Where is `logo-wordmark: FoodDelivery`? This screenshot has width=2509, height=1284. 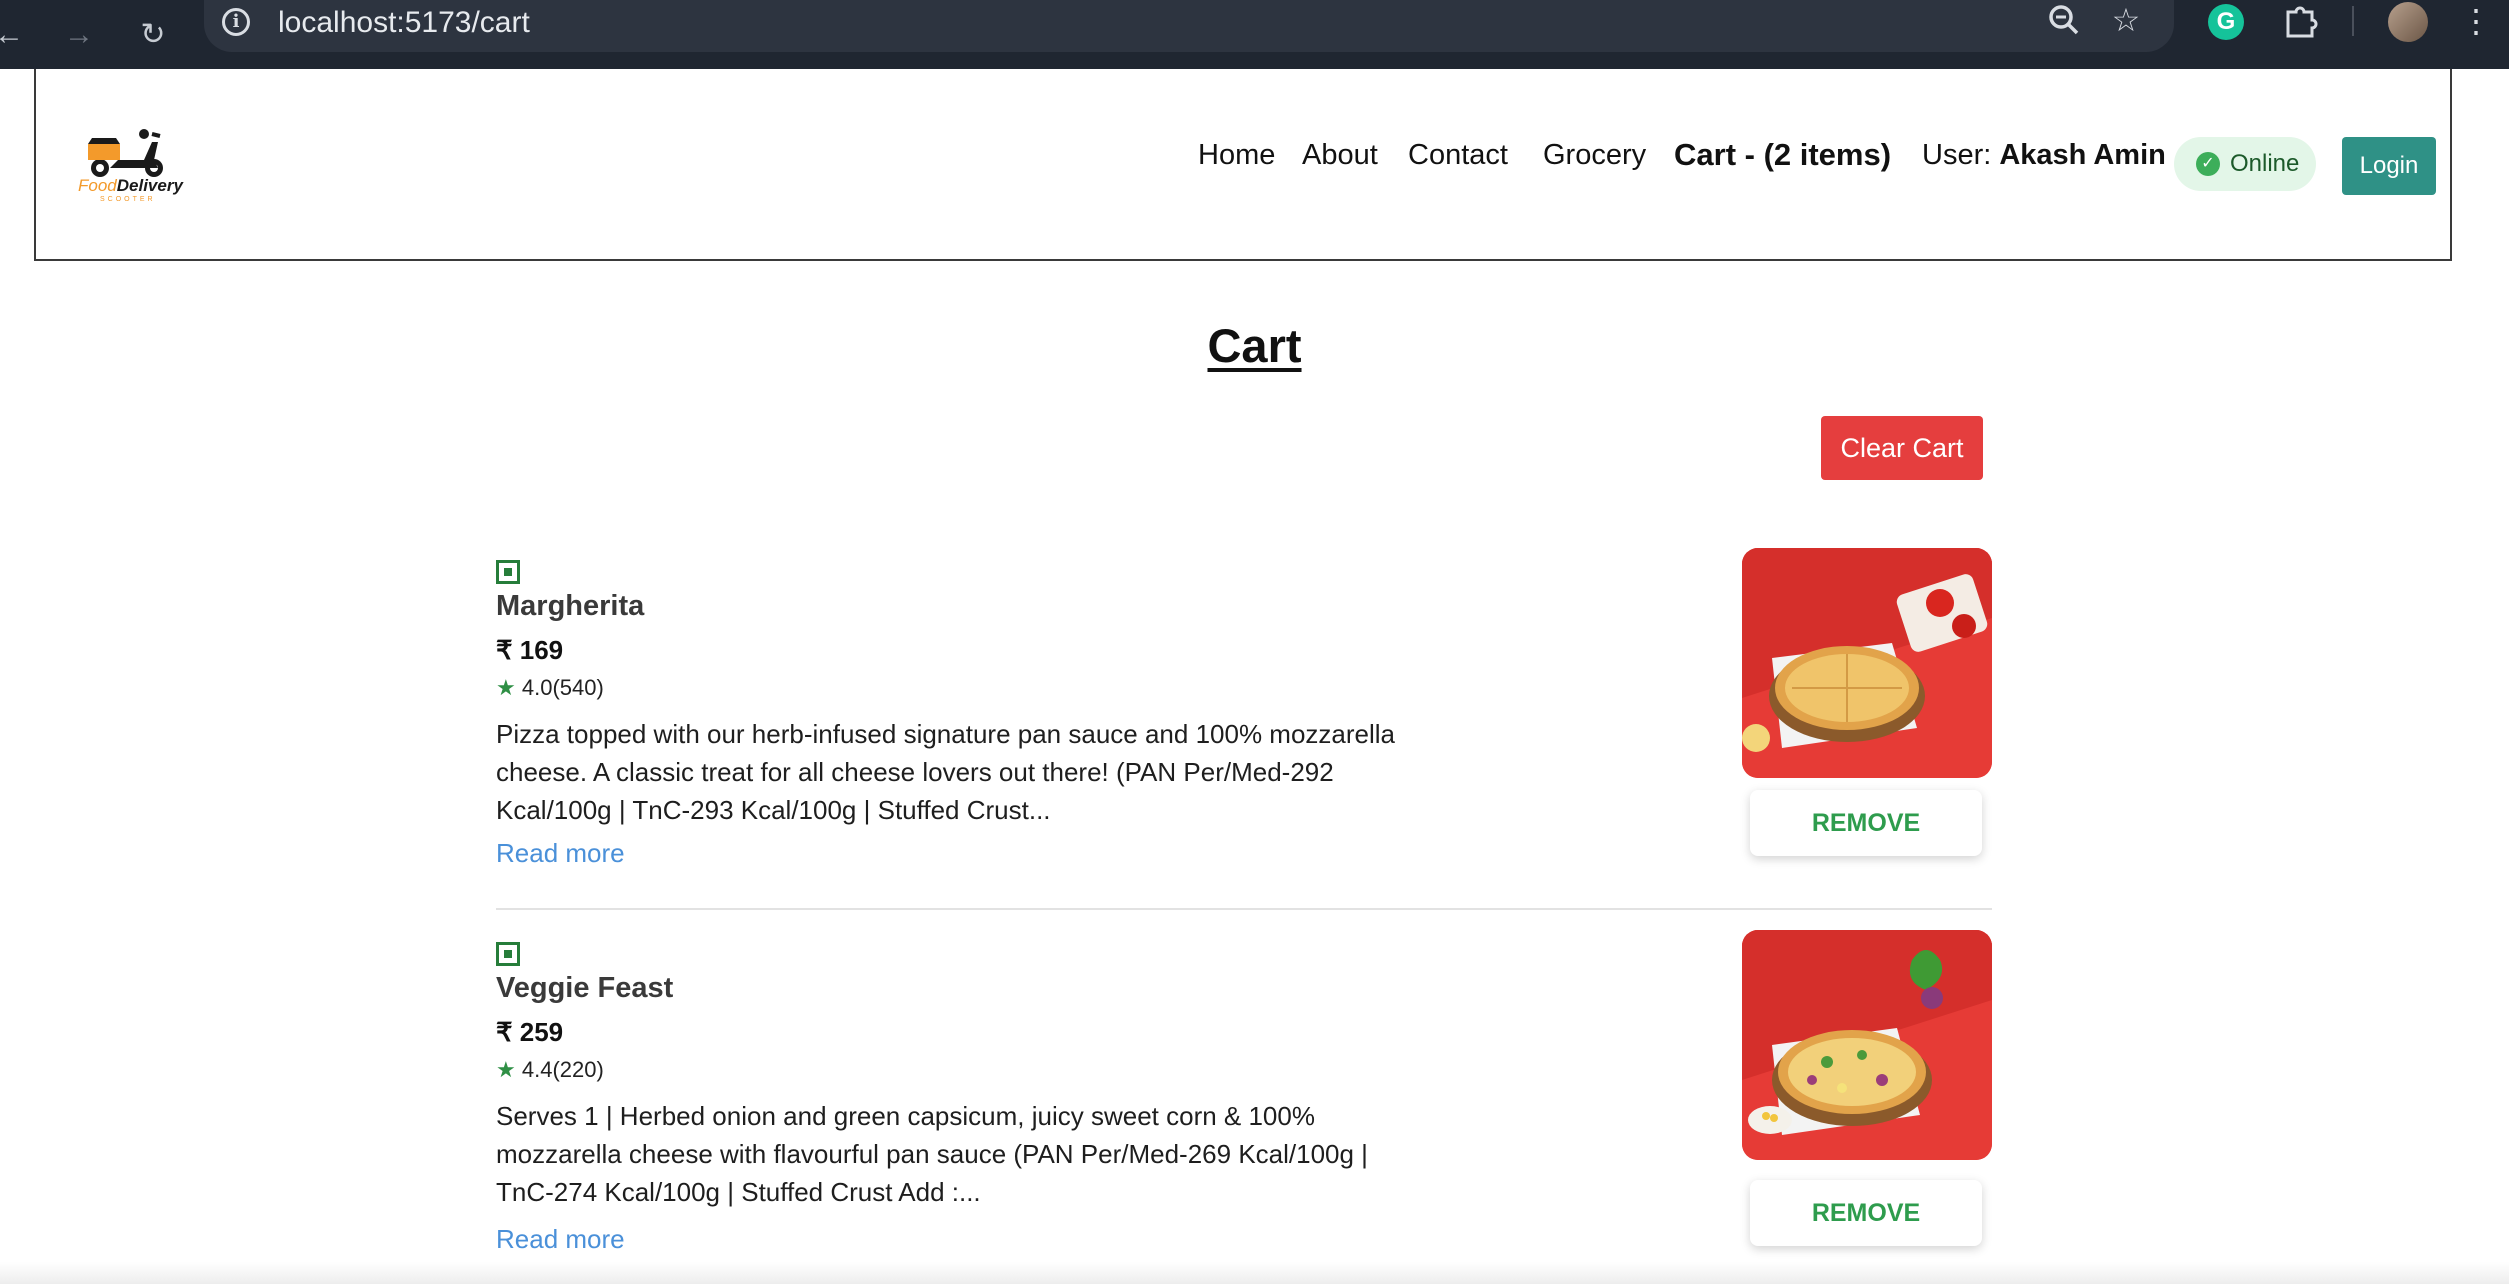 logo-wordmark: FoodDelivery is located at coordinates (130, 185).